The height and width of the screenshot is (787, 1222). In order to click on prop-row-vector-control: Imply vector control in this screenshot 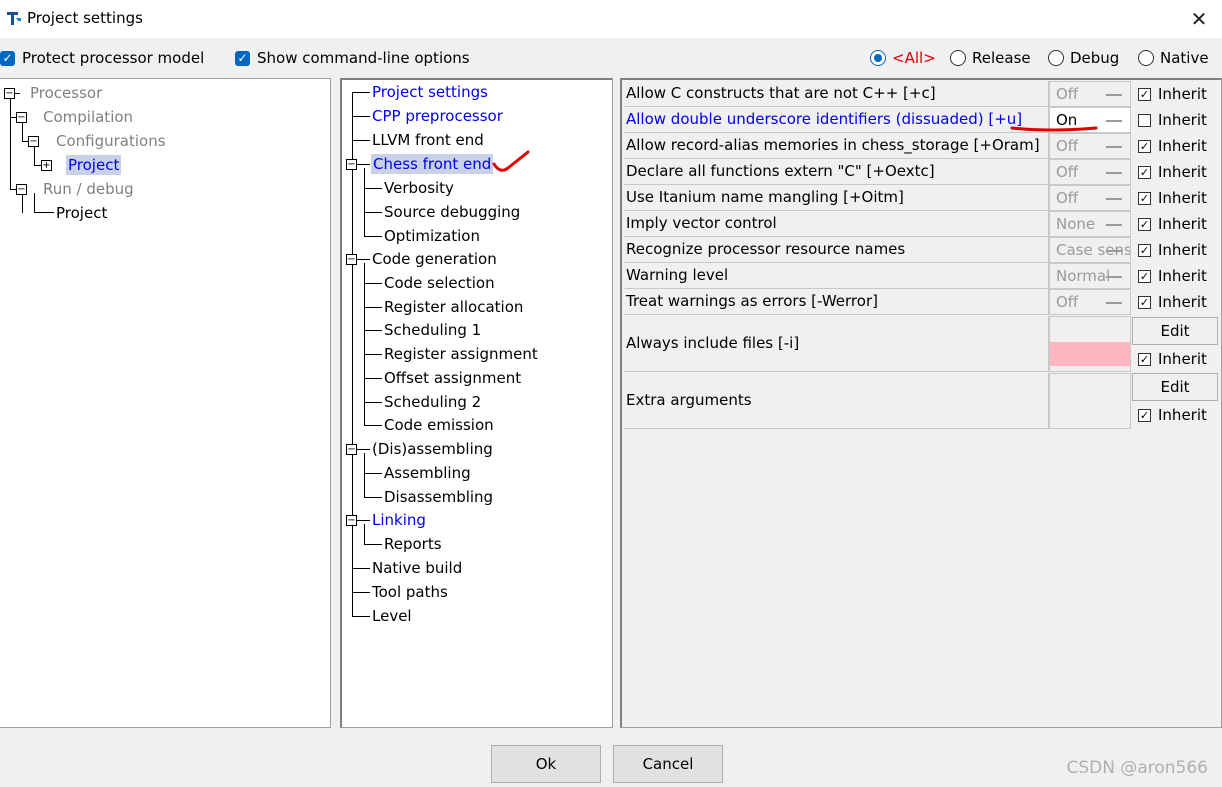, I will do `click(836, 224)`.